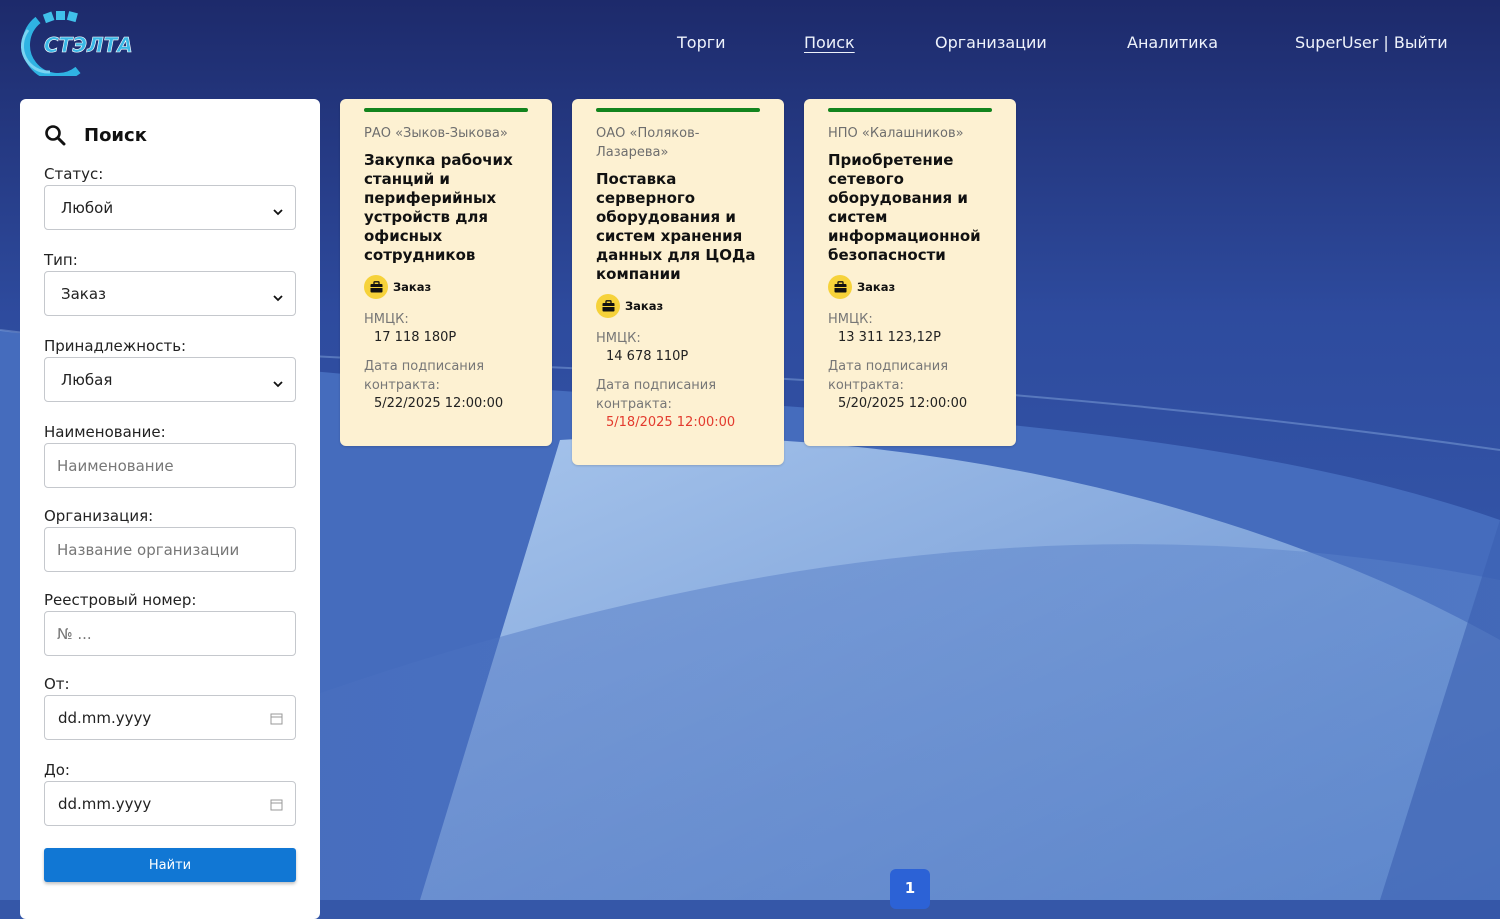  I want to click on from-date-input: dd.mm.yyyy, so click(170, 717).